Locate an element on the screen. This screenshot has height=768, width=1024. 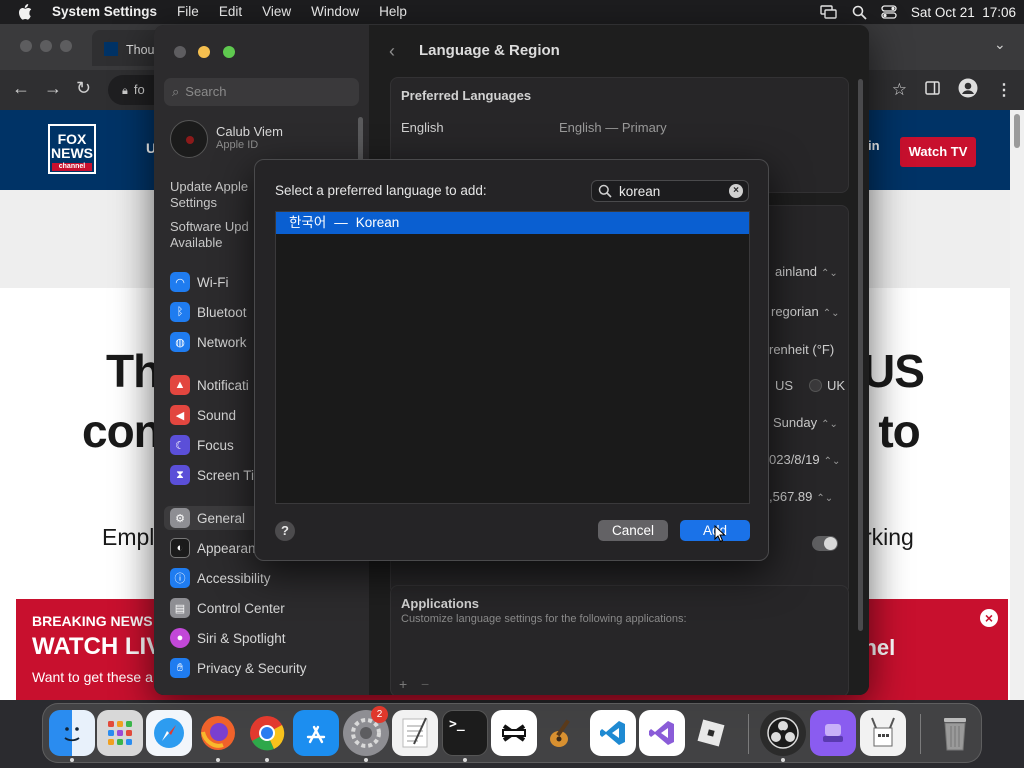
obs-icon is located at coordinates (783, 733).